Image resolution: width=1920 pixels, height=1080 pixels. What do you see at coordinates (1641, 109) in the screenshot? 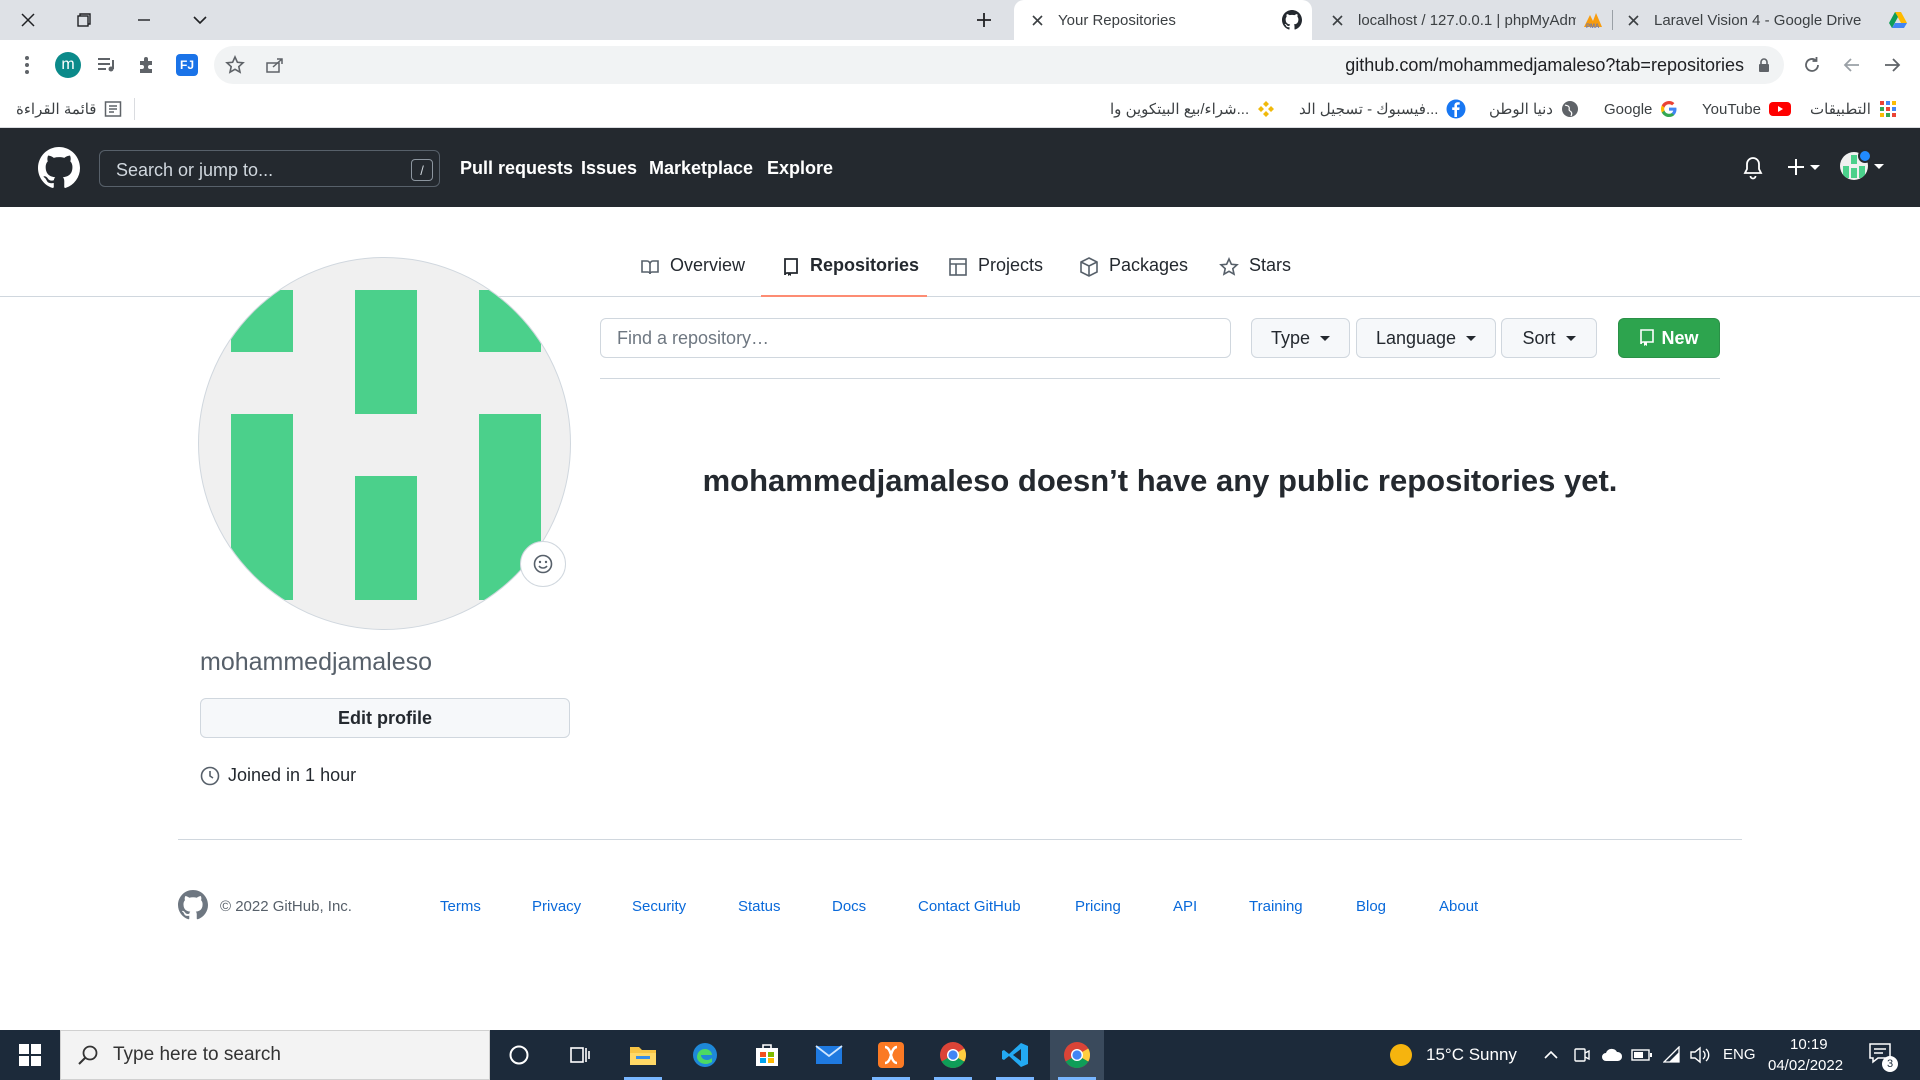
I see `bookmark-google: Google` at bounding box center [1641, 109].